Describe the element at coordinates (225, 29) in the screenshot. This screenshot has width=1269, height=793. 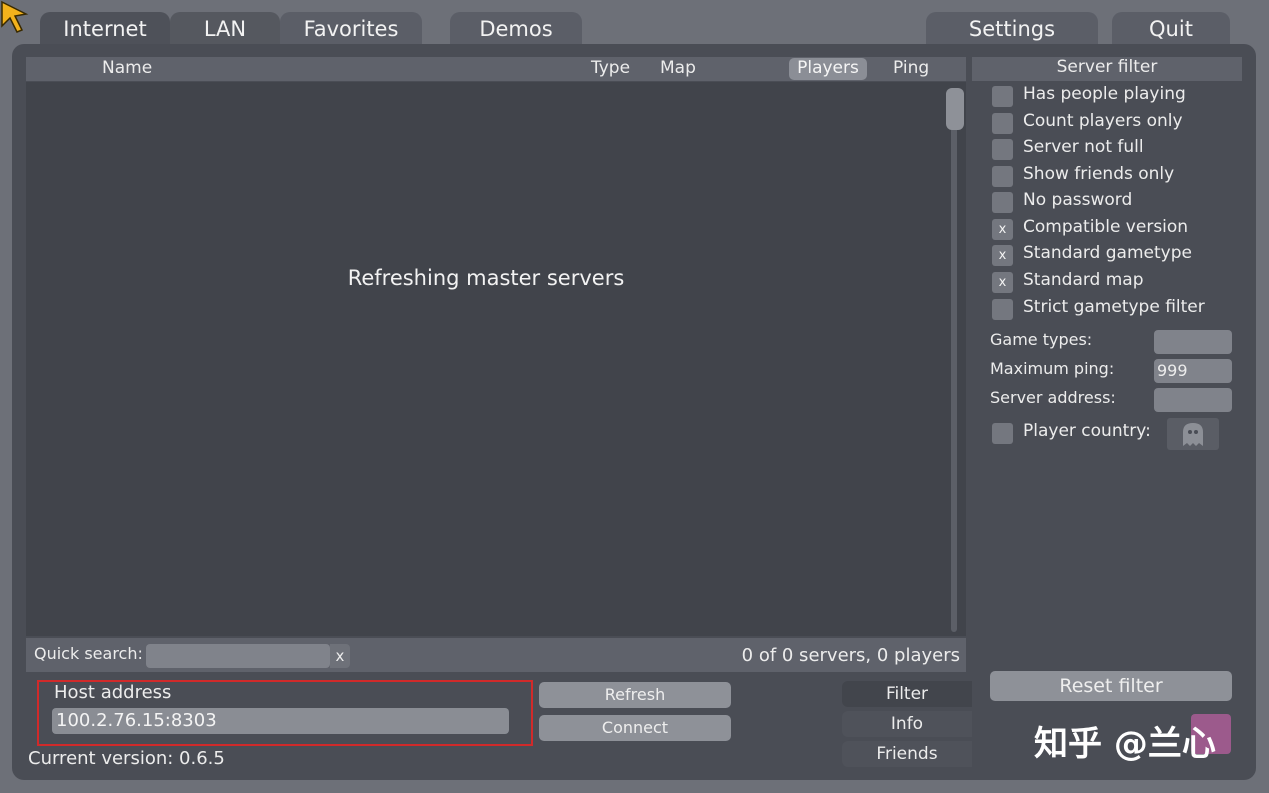
I see `tab-lan: LAN` at that location.